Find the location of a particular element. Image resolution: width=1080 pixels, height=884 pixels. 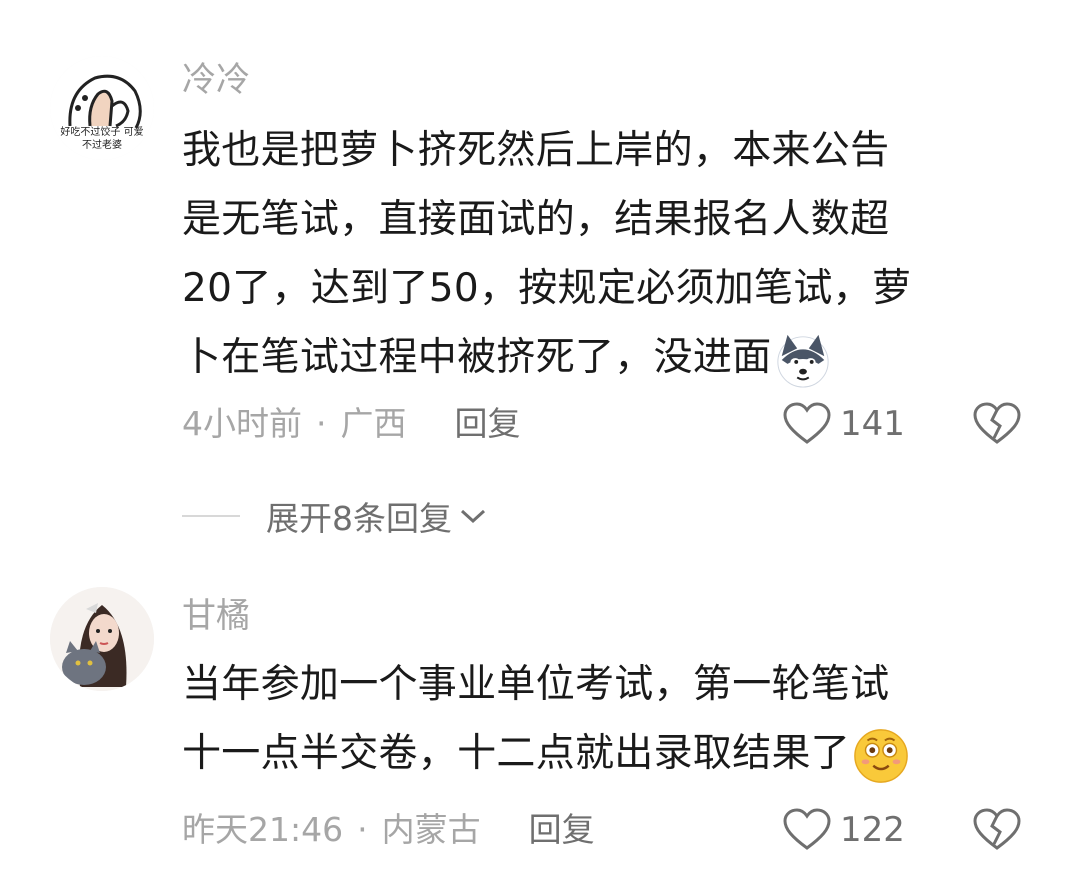

expand-replies-button: 展开8条回复 is located at coordinates (335, 516).